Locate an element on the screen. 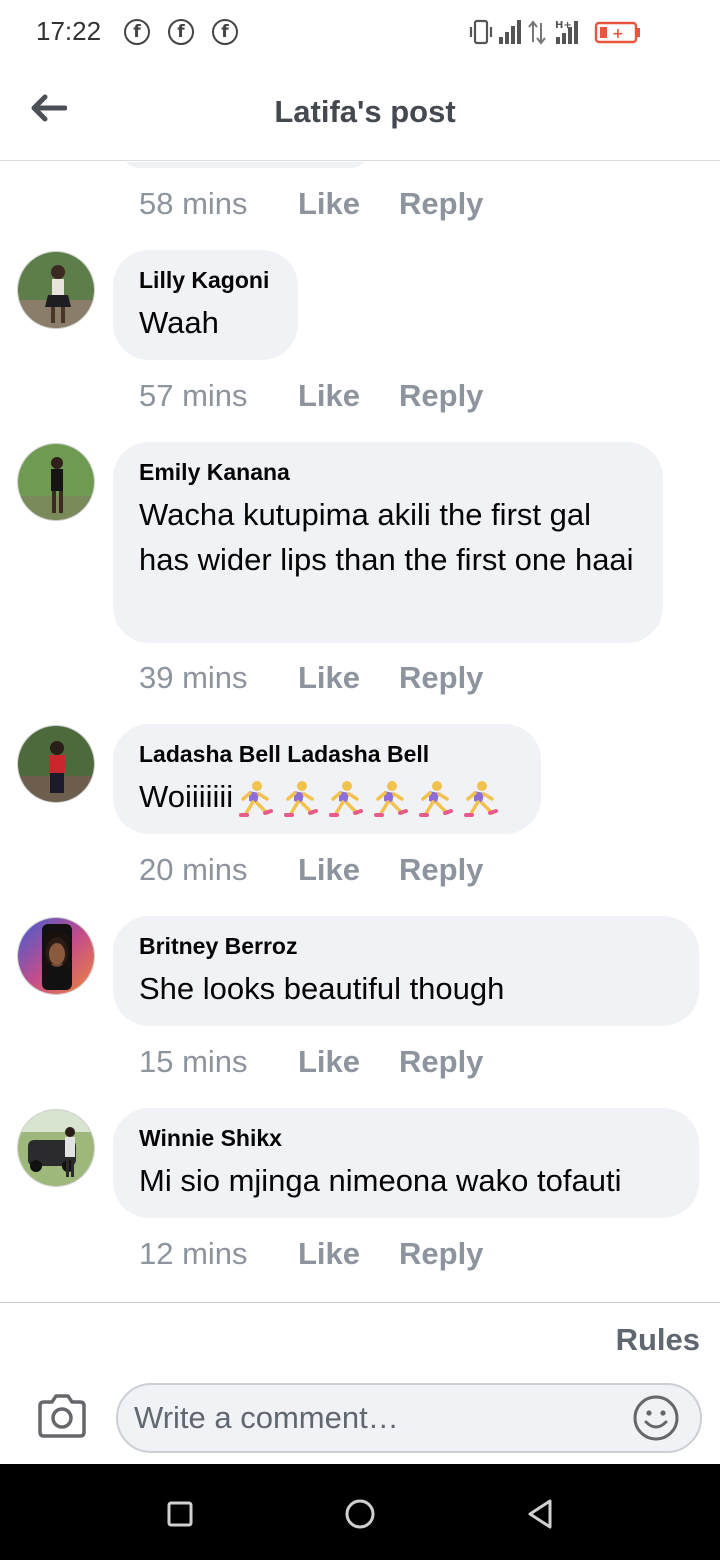 This screenshot has width=720, height=1560. camera-icon is located at coordinates (62, 1416).